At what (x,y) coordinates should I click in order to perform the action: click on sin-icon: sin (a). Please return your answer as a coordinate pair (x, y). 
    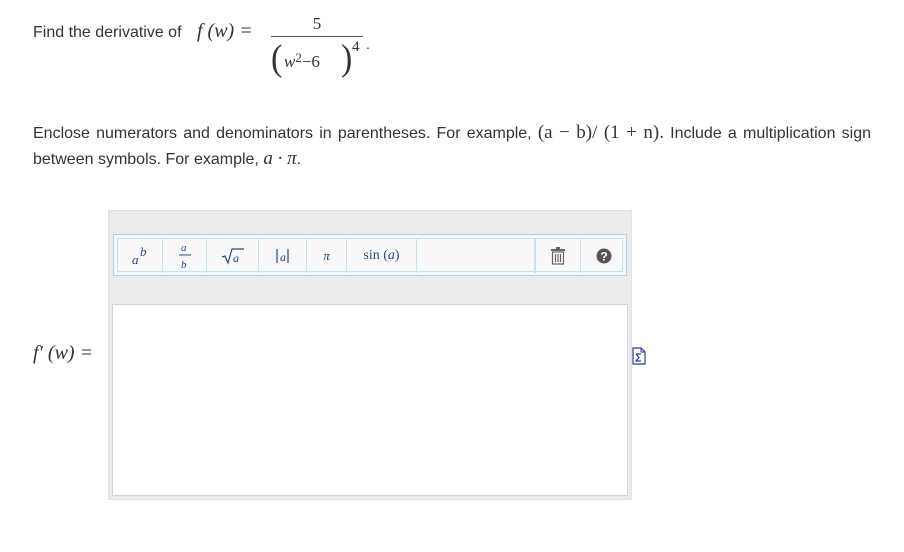
    Looking at the image, I should click on (381, 255).